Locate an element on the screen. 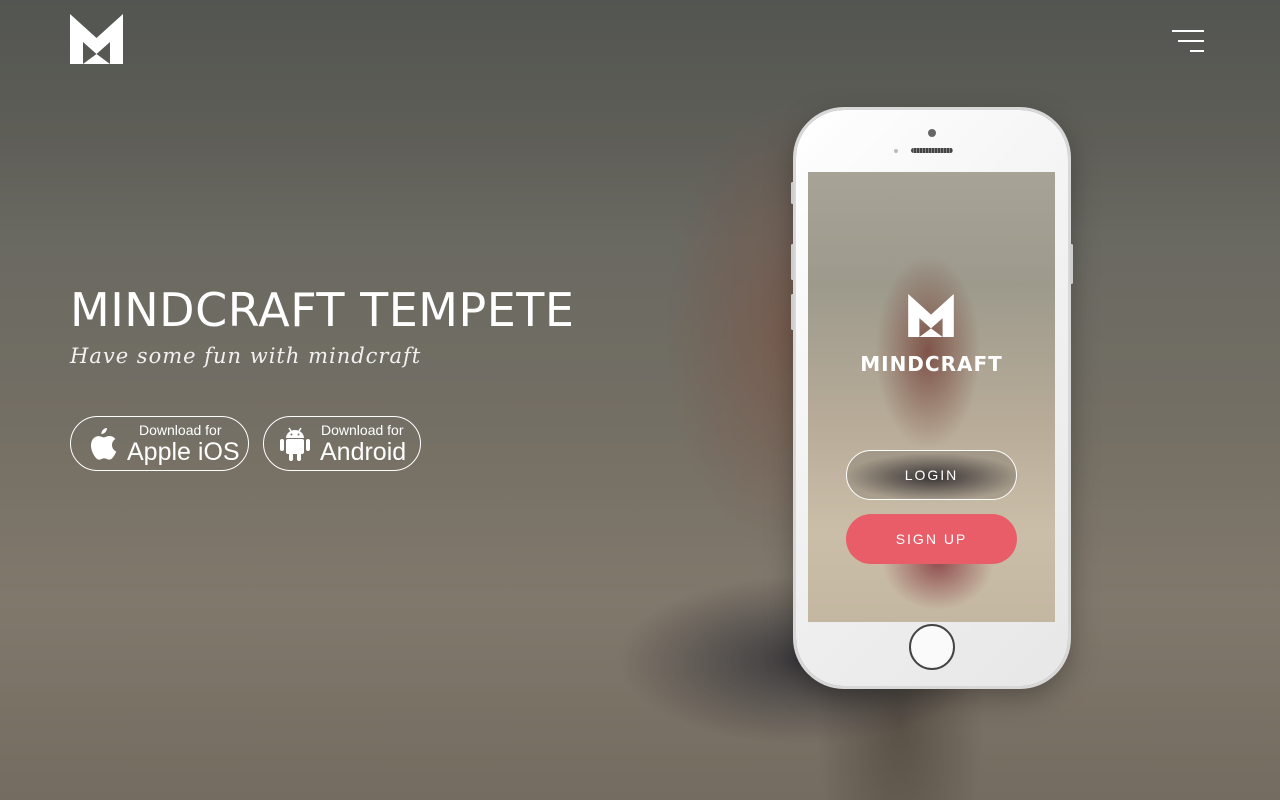 This screenshot has height=800, width=1280. phone-screen: MINDCRAFT LOGIN SIGN UP is located at coordinates (931, 397).